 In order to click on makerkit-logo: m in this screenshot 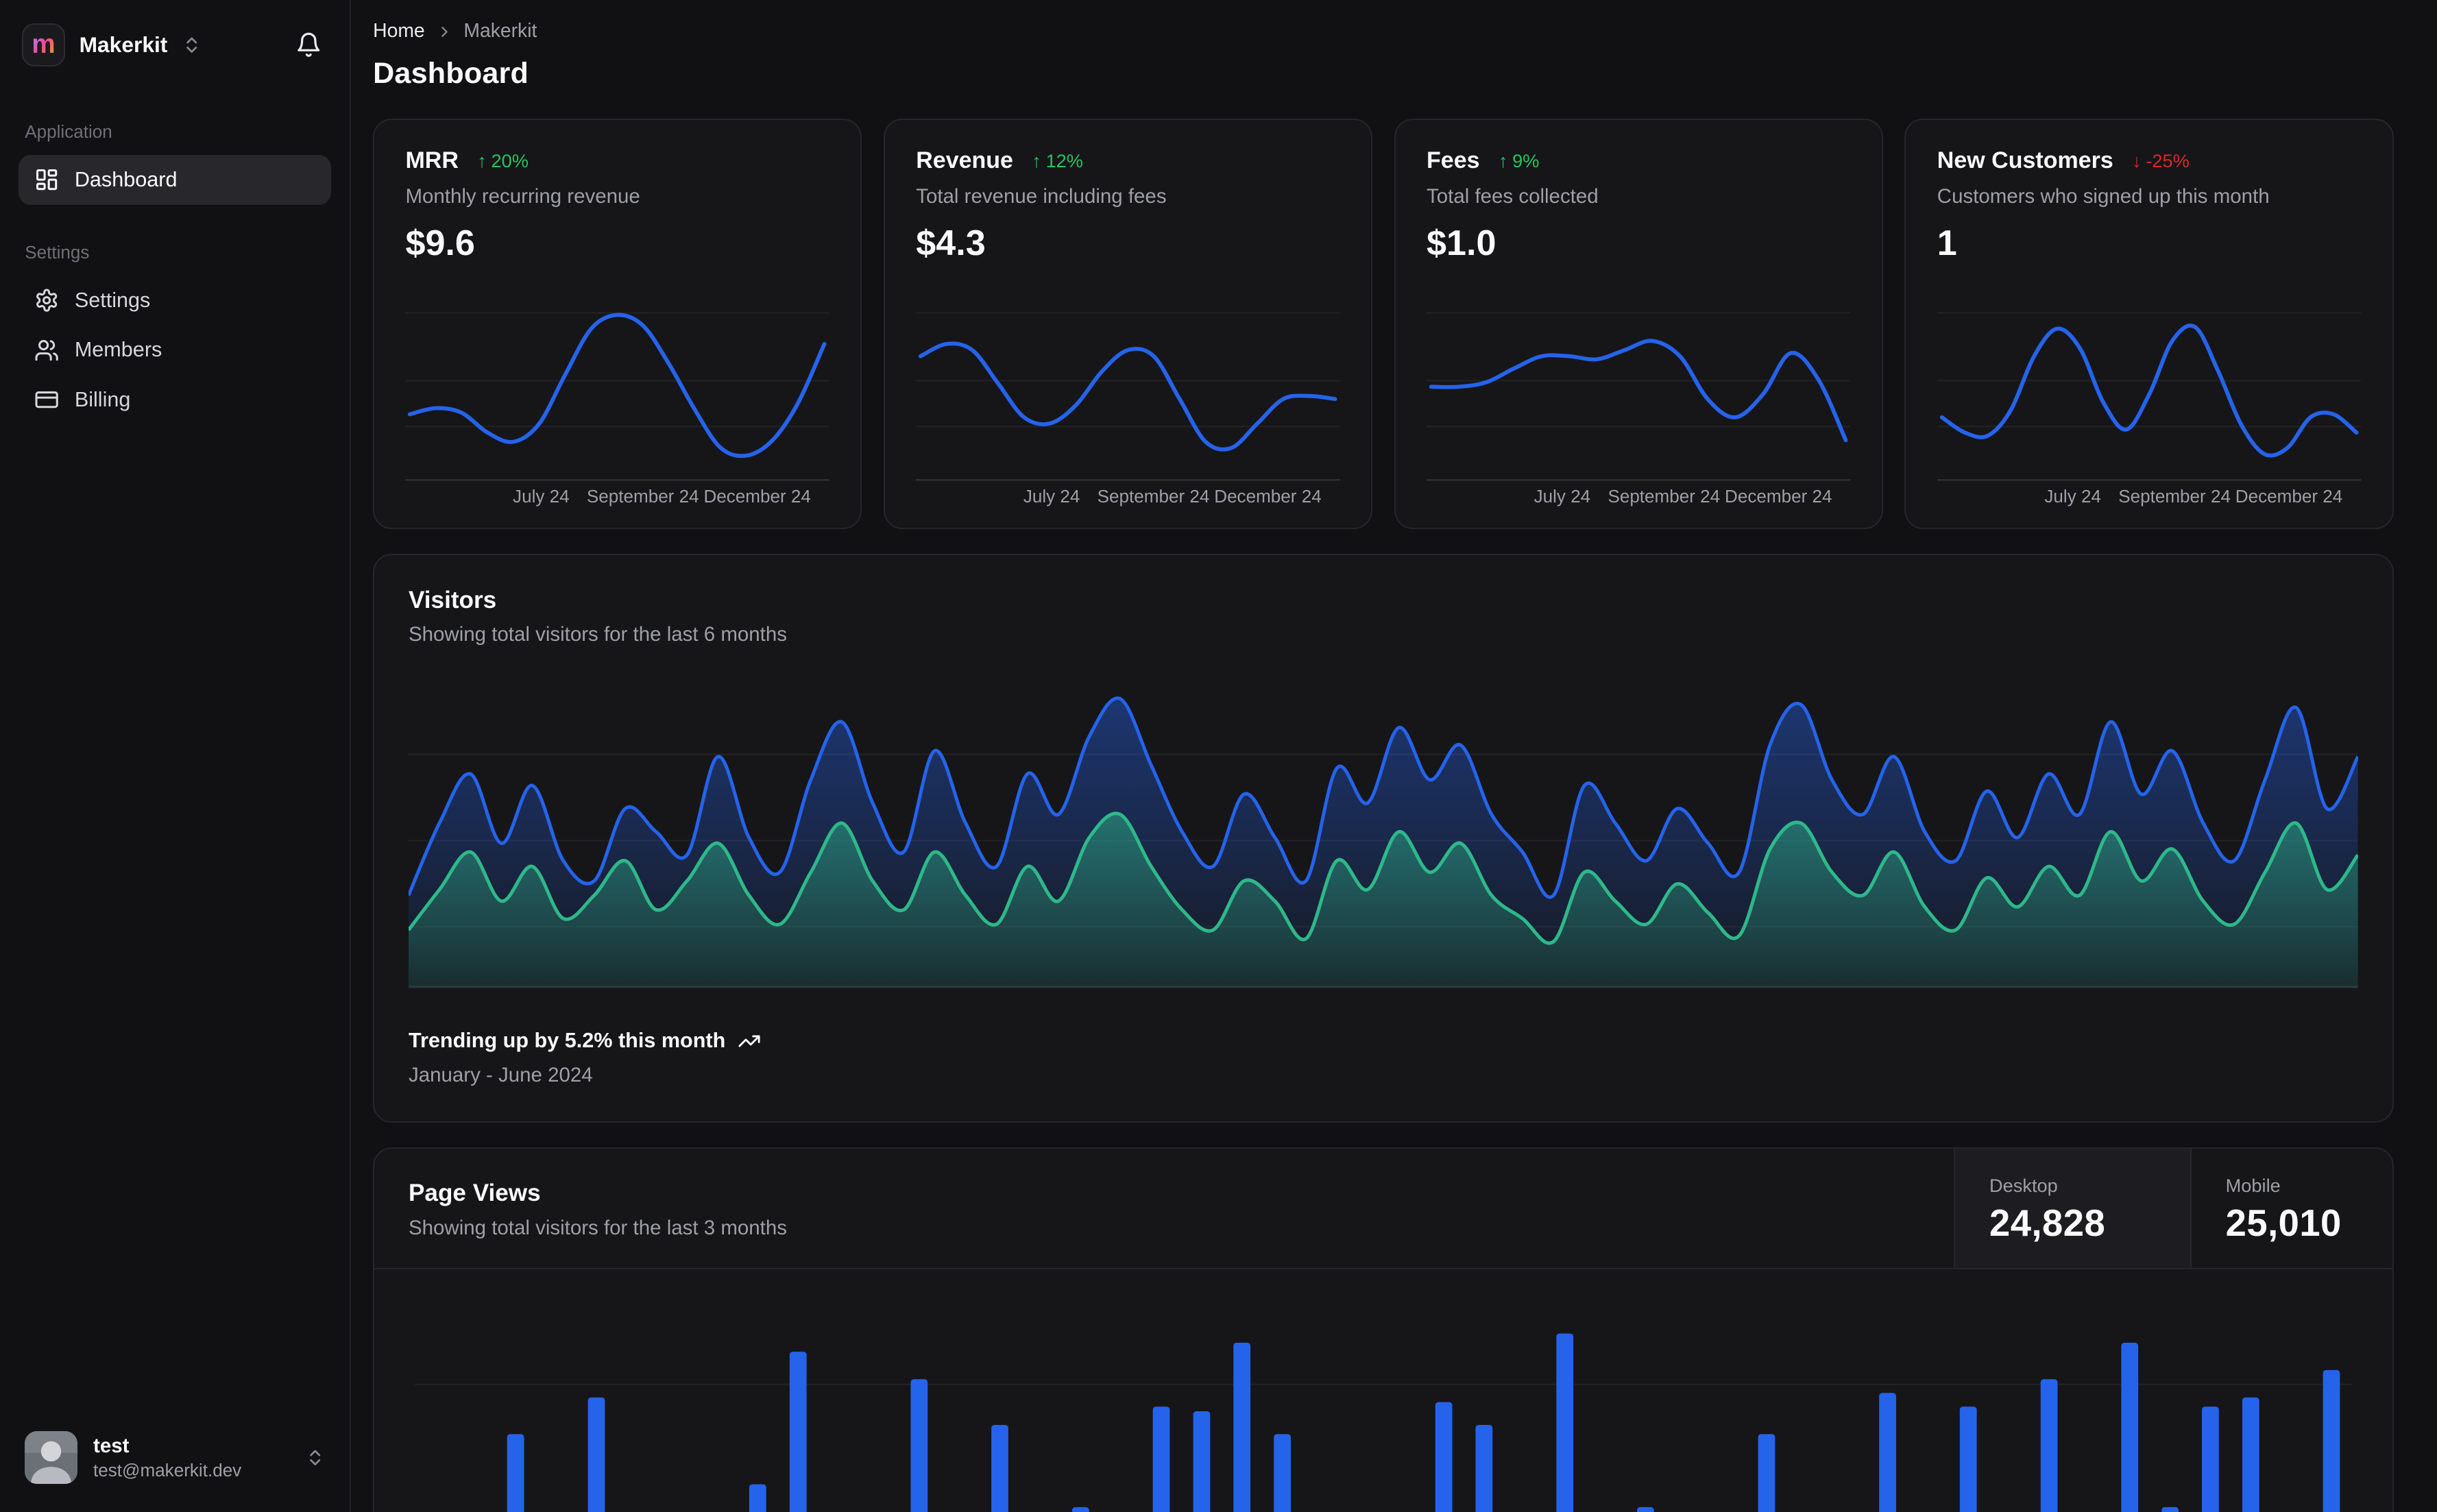, I will do `click(44, 45)`.